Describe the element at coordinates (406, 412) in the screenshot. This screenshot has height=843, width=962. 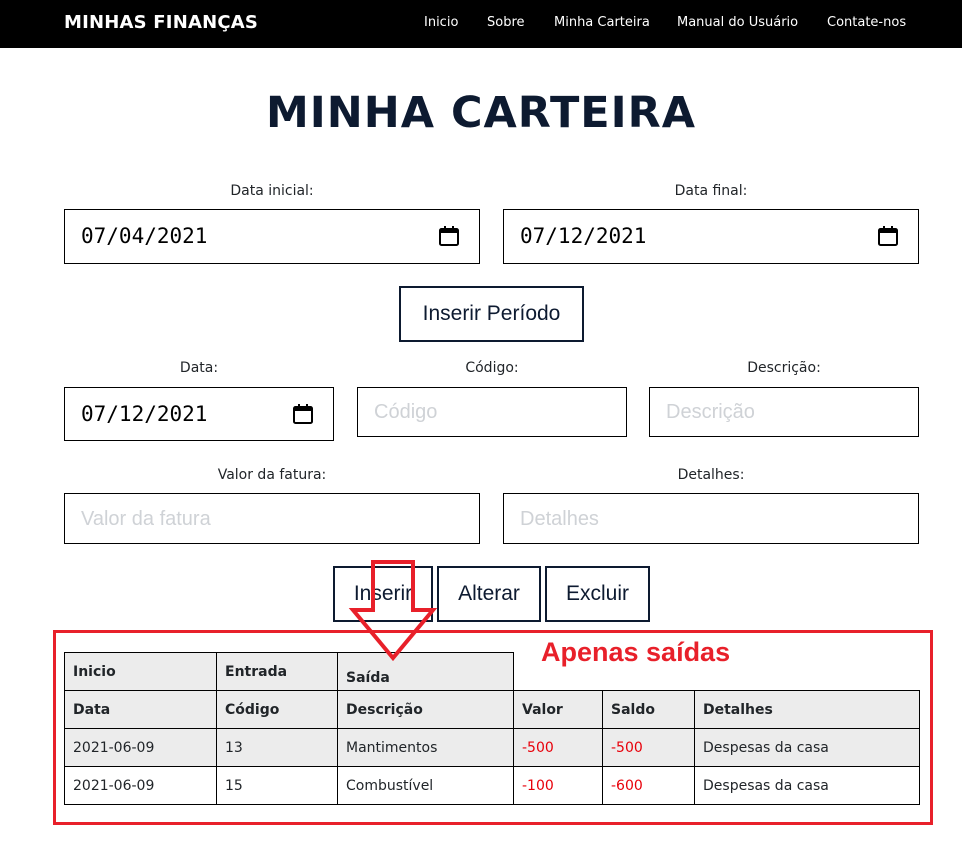
I see `code-placeholder: Código` at that location.